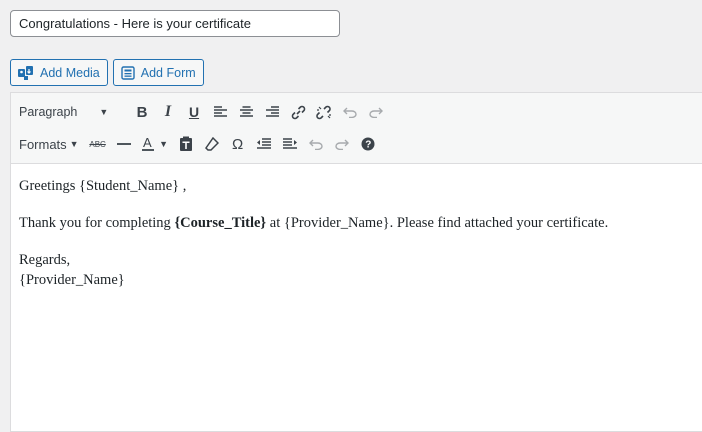 This screenshot has height=432, width=702. I want to click on course-title: {Course_Title}, so click(220, 223).